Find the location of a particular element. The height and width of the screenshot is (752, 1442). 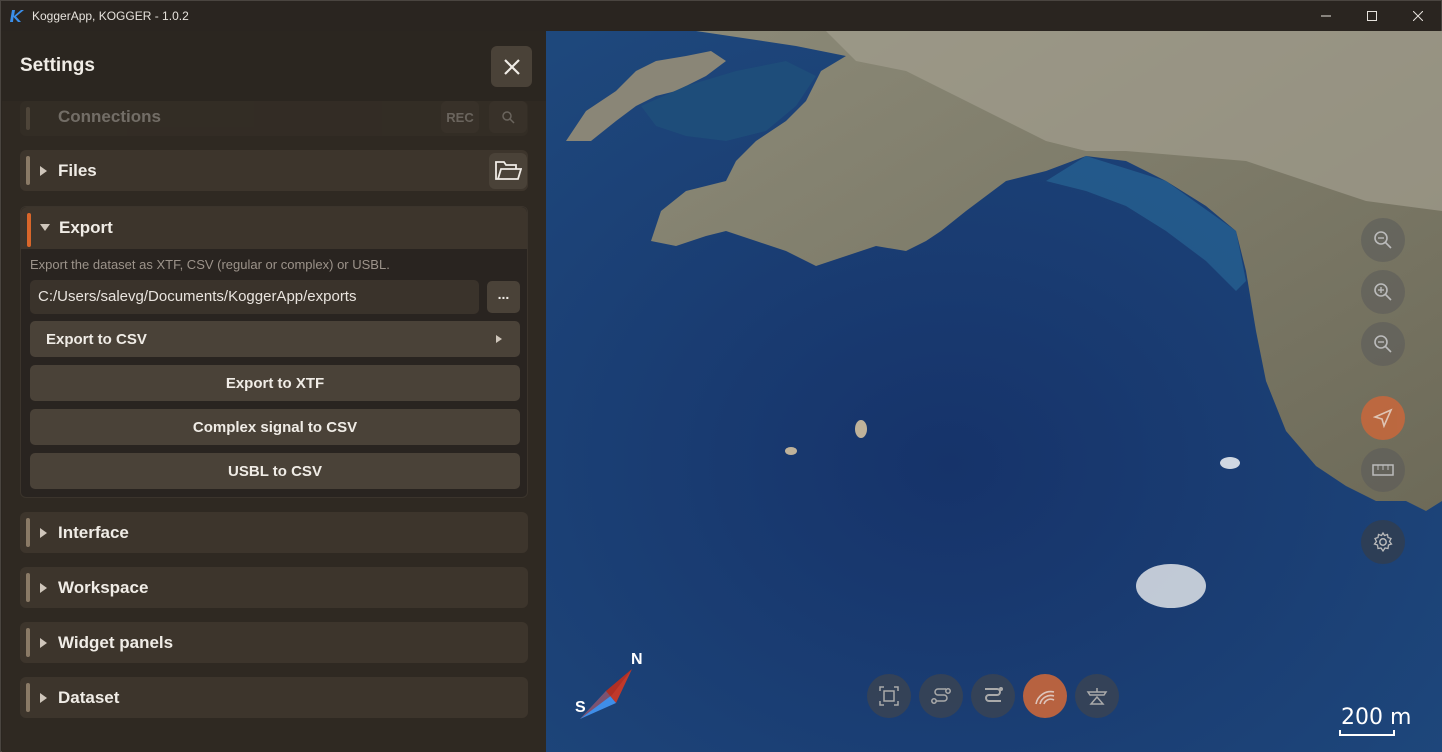

compass-icon is located at coordinates (606, 694).